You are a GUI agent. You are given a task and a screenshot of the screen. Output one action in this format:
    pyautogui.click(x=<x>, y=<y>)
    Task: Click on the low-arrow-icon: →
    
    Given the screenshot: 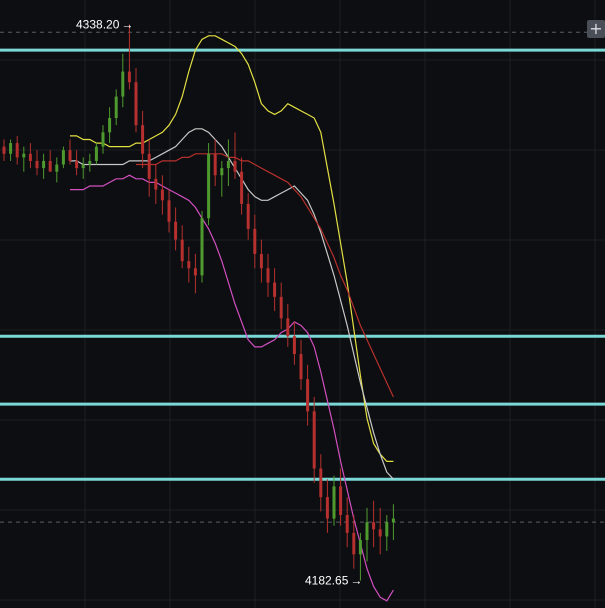 What is the action you would take?
    pyautogui.click(x=356, y=581)
    